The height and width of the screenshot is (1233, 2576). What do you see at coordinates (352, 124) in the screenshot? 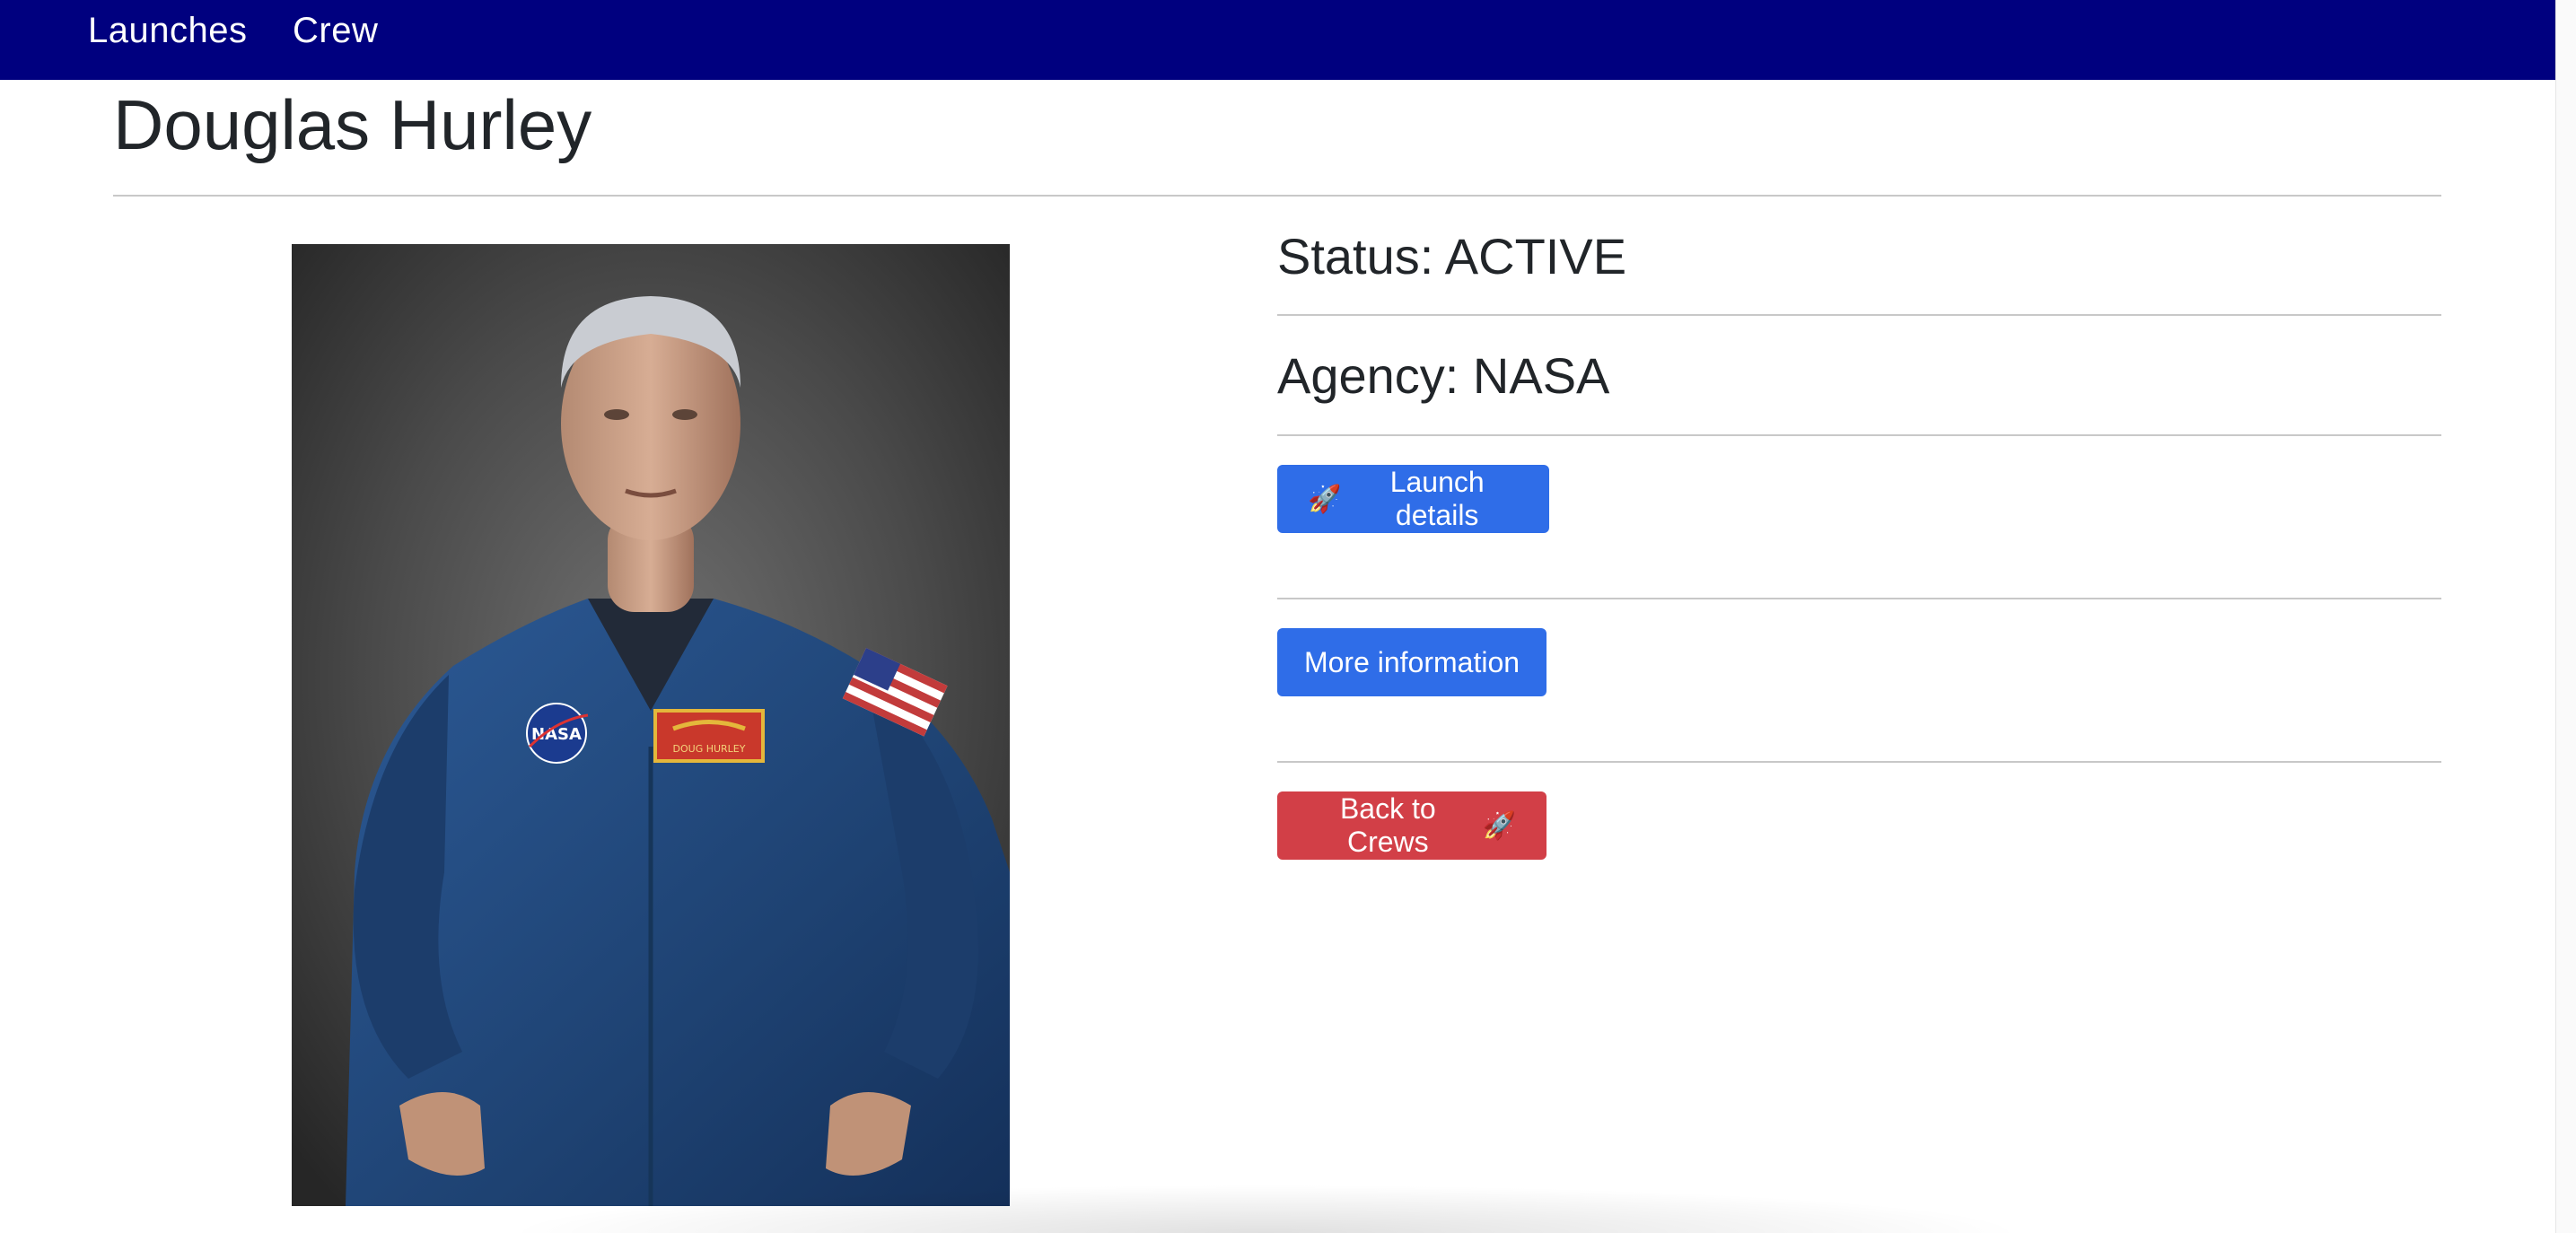
I see `page-title: Douglas Hurley` at bounding box center [352, 124].